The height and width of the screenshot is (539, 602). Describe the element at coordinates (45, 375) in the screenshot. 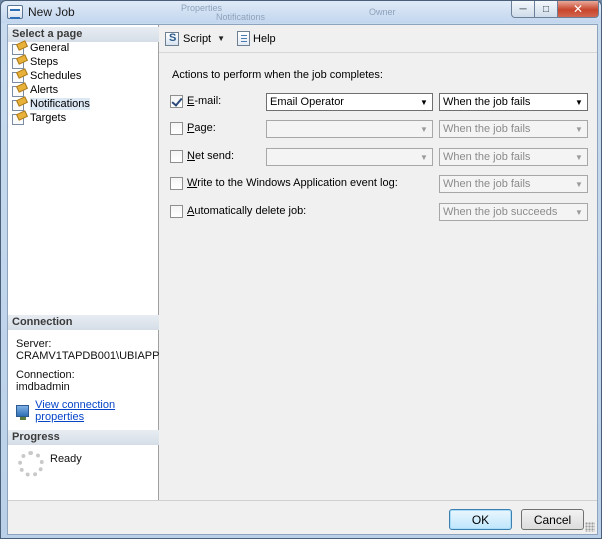

I see `connection-label: Connection:` at that location.